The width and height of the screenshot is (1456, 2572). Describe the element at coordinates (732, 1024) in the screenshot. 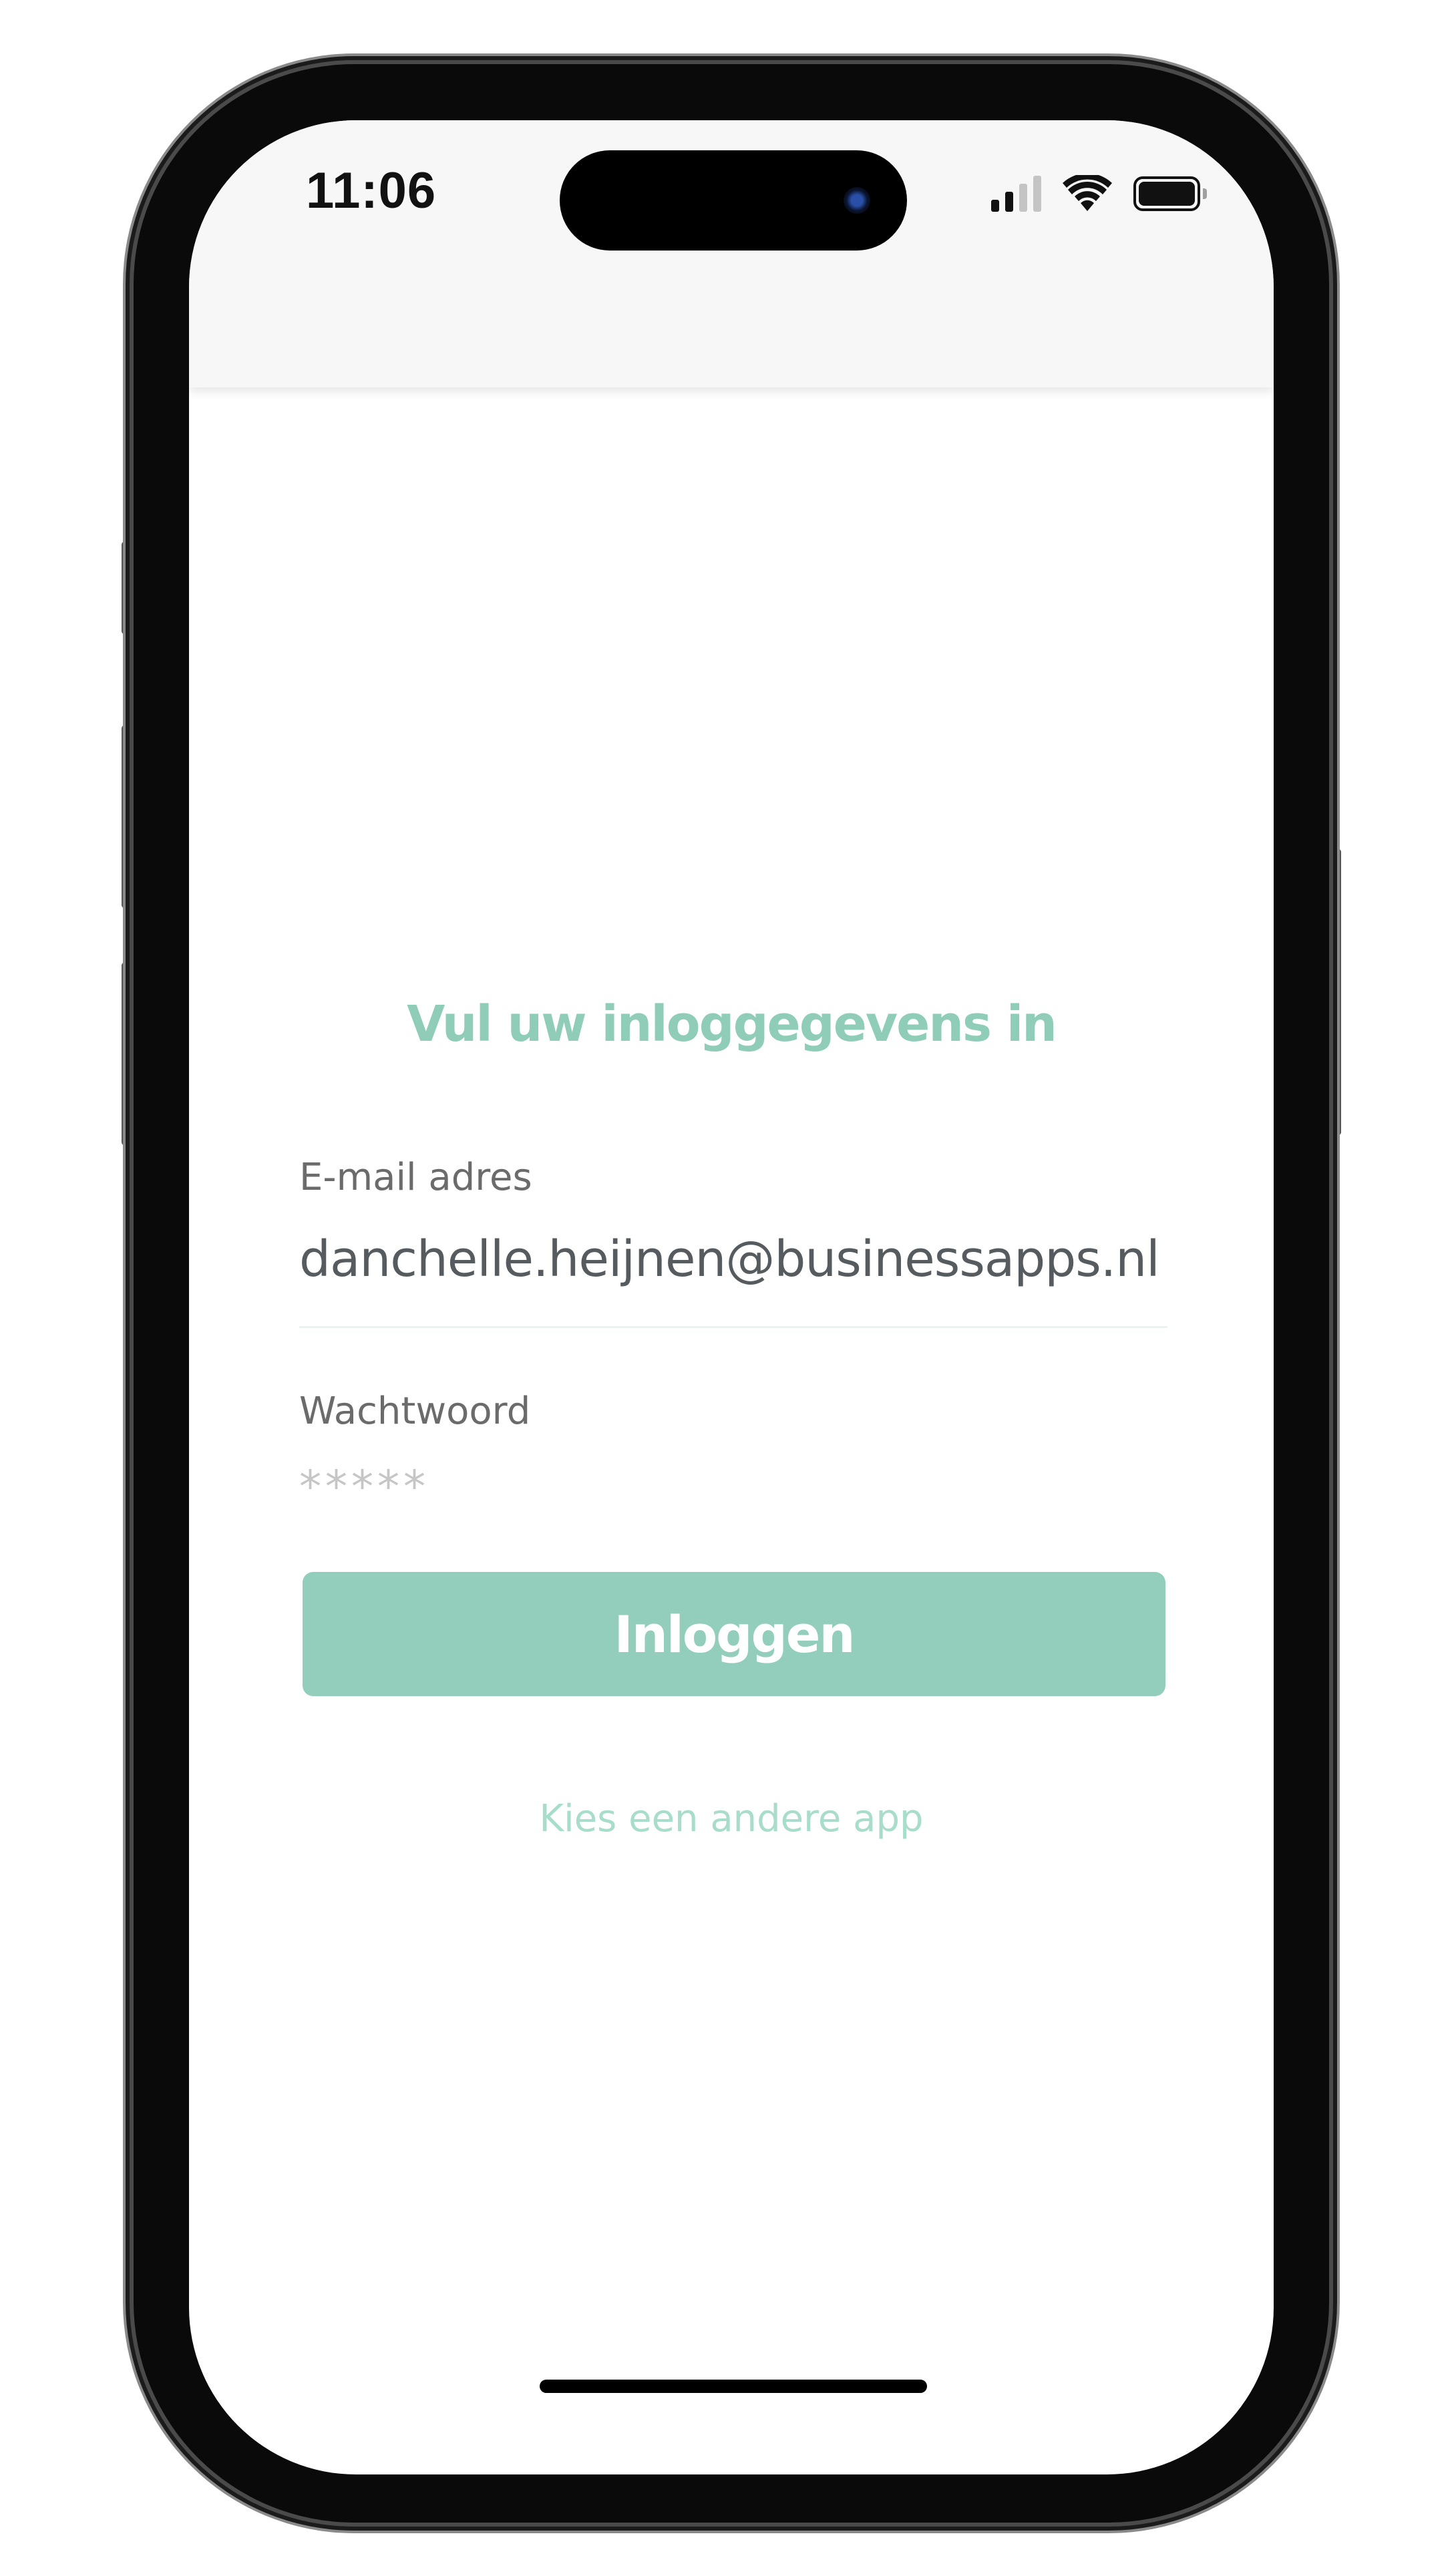

I see `login-title: Vul uw inloggegevens in` at that location.